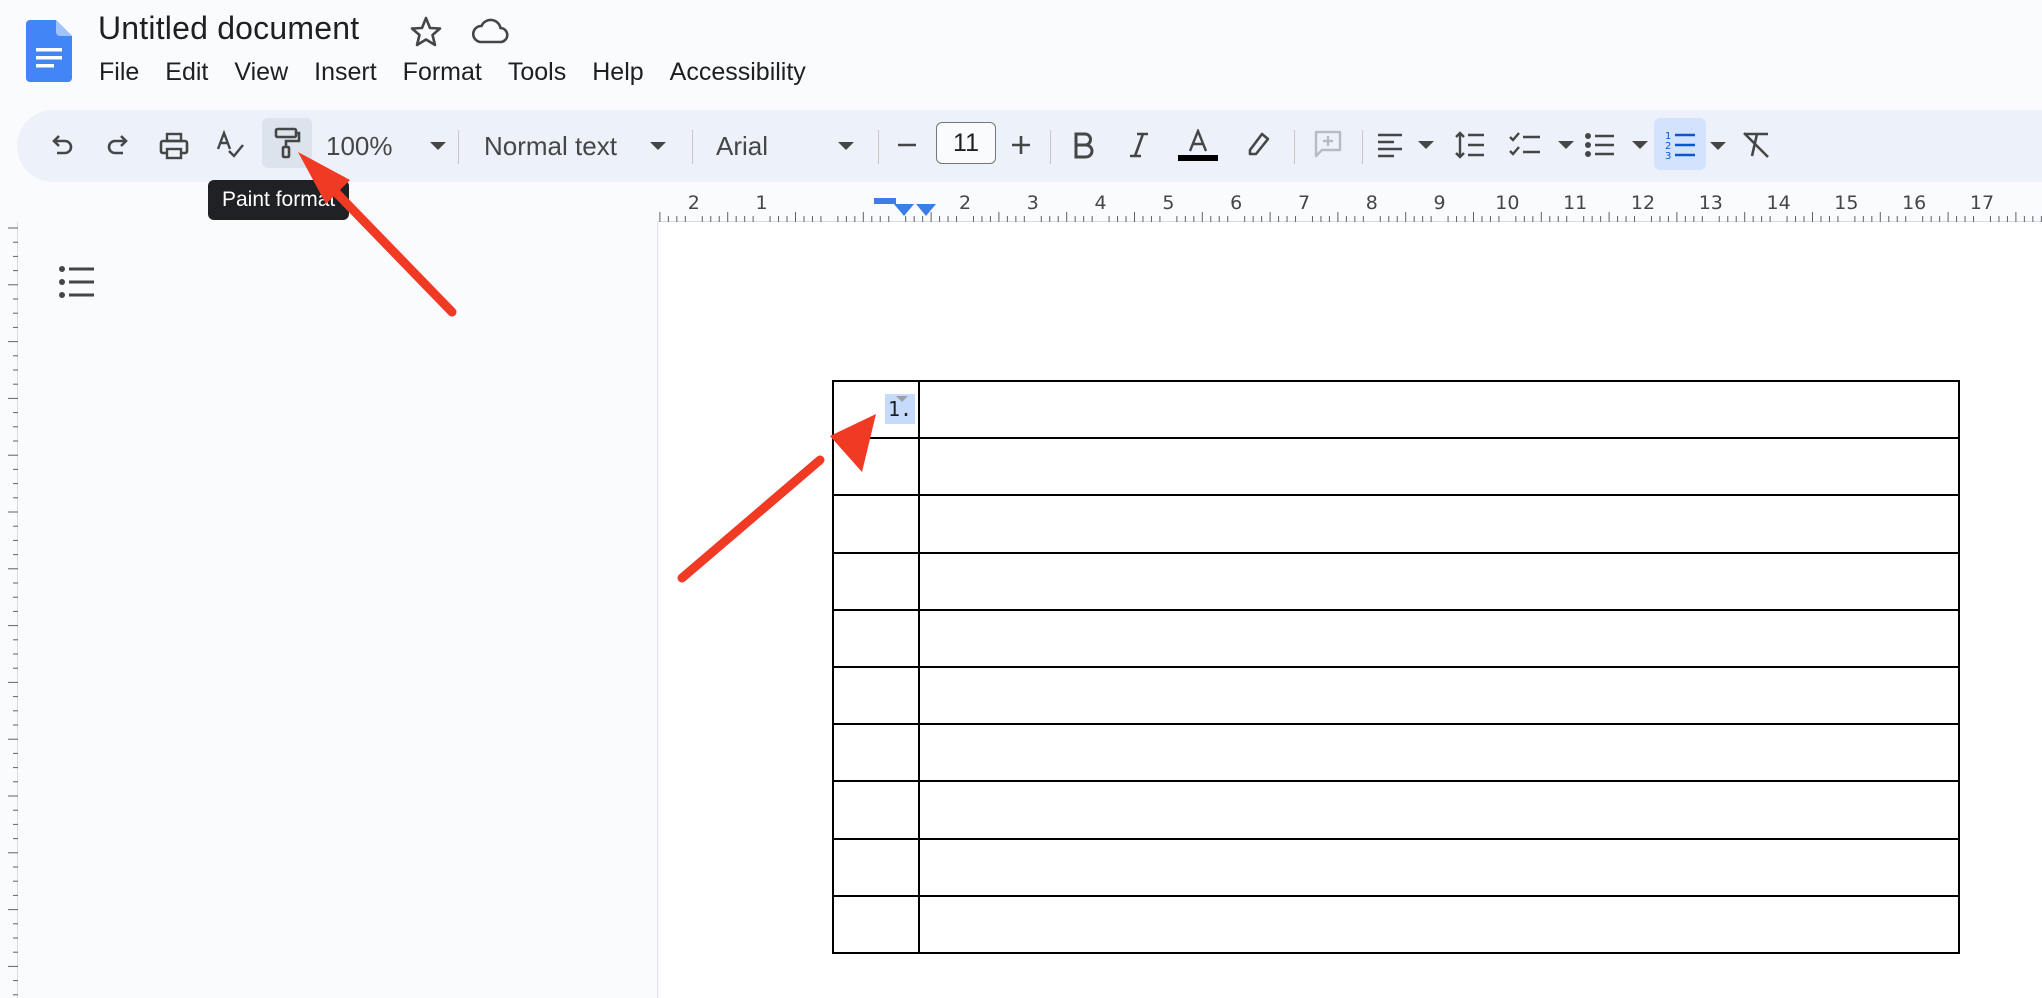 This screenshot has height=998, width=2042. Describe the element at coordinates (1350, 207) in the screenshot. I see `horizontal-ruler: 2 1 2 3 4 5 6 7 8 9 10 11 12 13 14 15 16 17` at that location.